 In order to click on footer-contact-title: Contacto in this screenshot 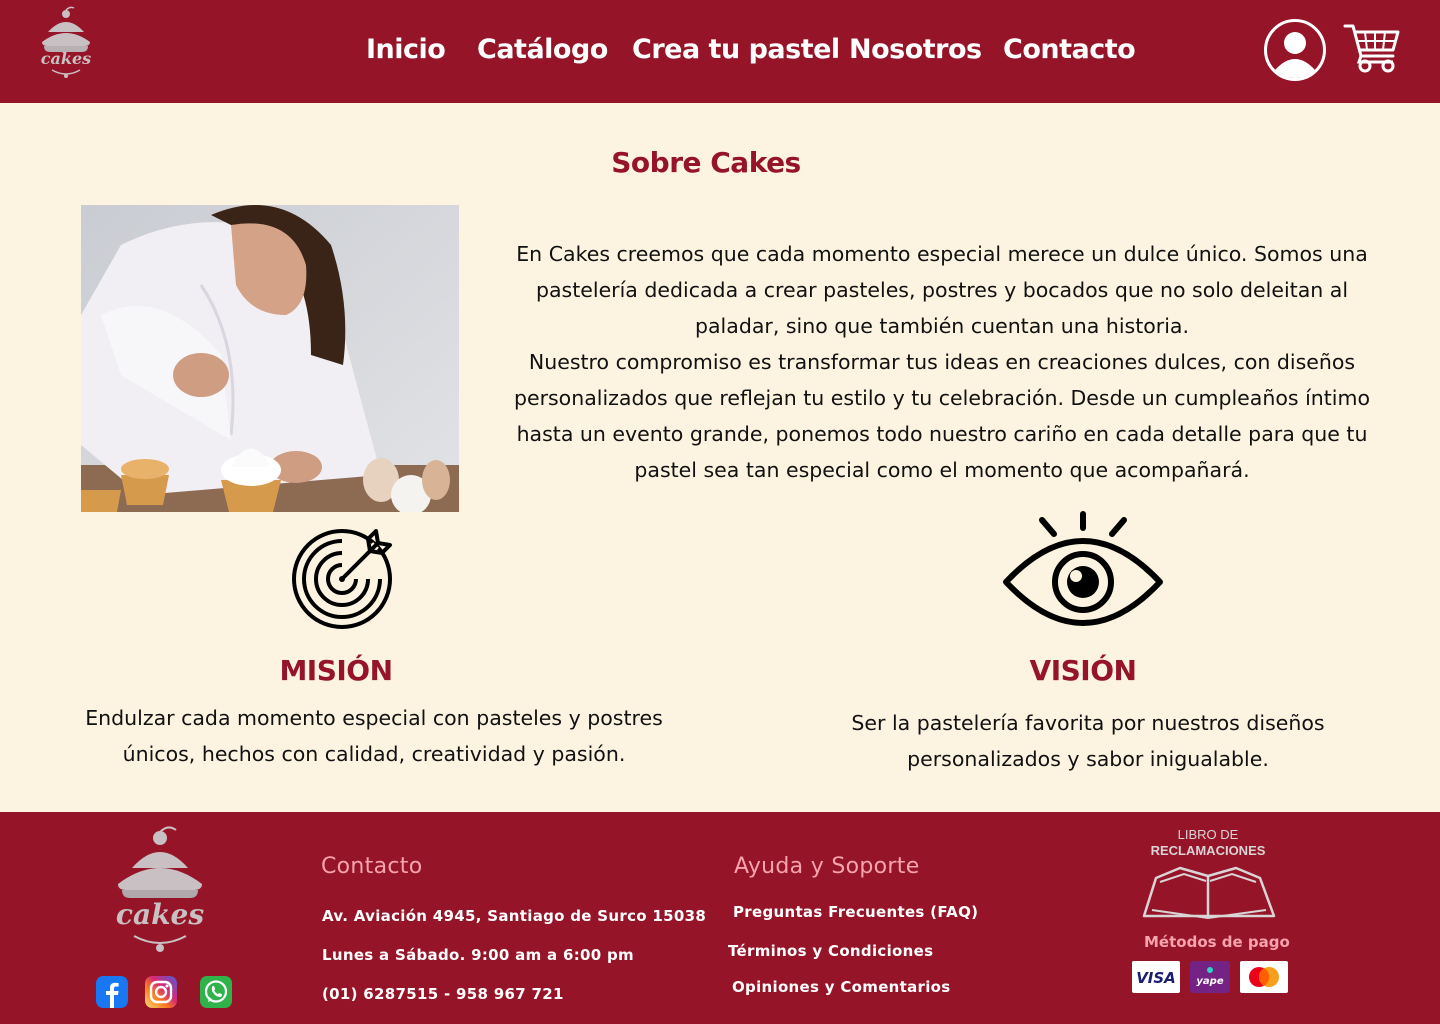, I will do `click(372, 866)`.